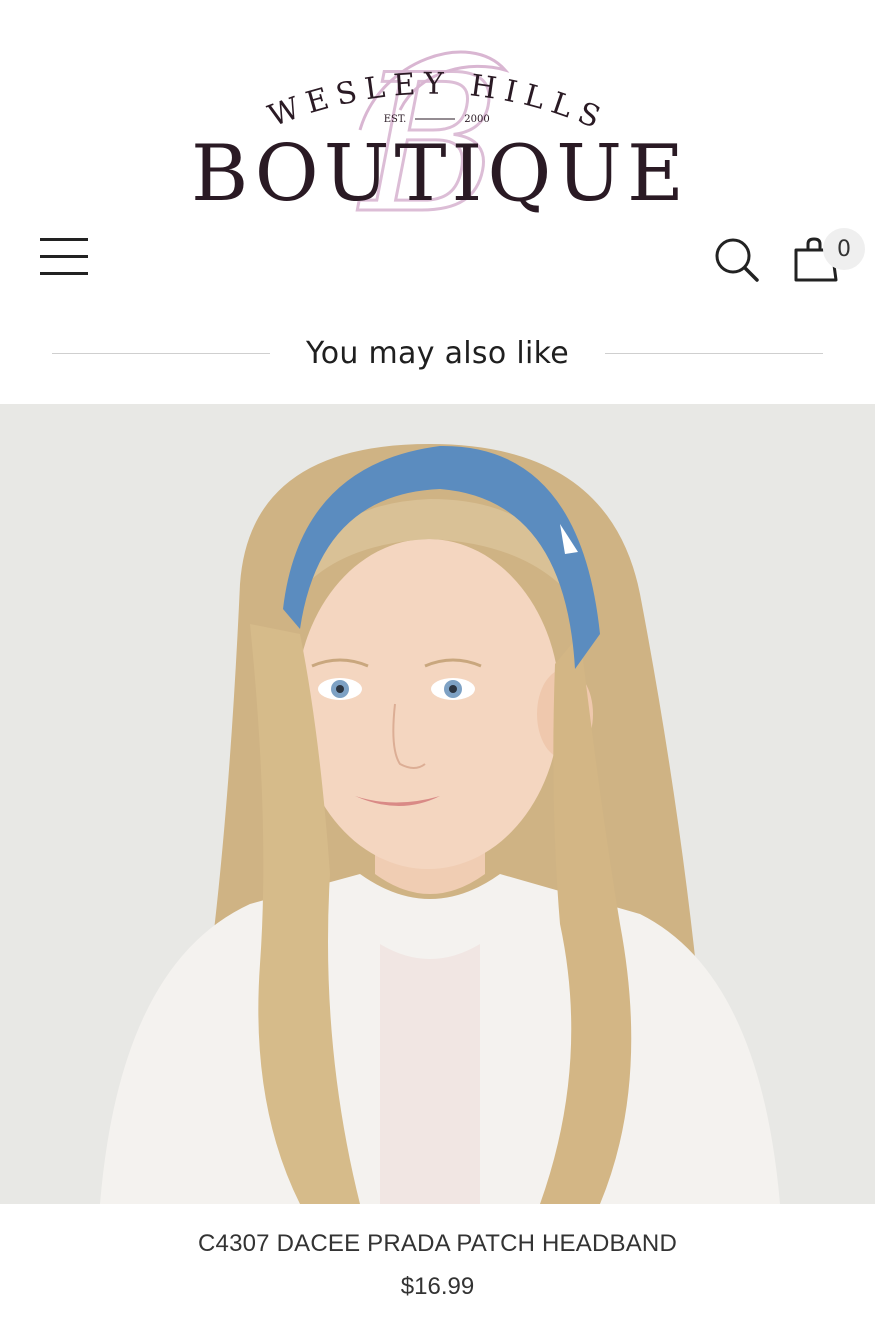  What do you see at coordinates (714, 353) in the screenshot?
I see `heading-rule-right` at bounding box center [714, 353].